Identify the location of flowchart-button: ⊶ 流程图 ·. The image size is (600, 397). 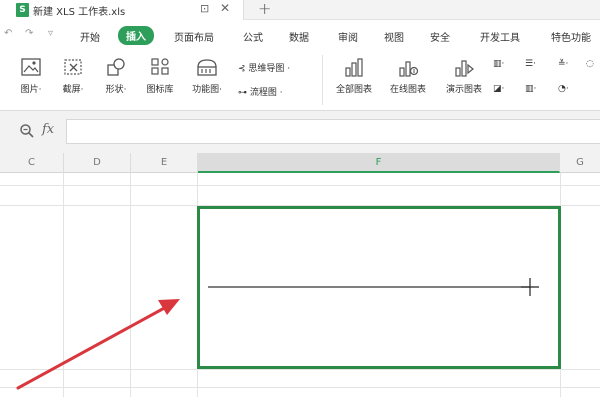
(260, 91).